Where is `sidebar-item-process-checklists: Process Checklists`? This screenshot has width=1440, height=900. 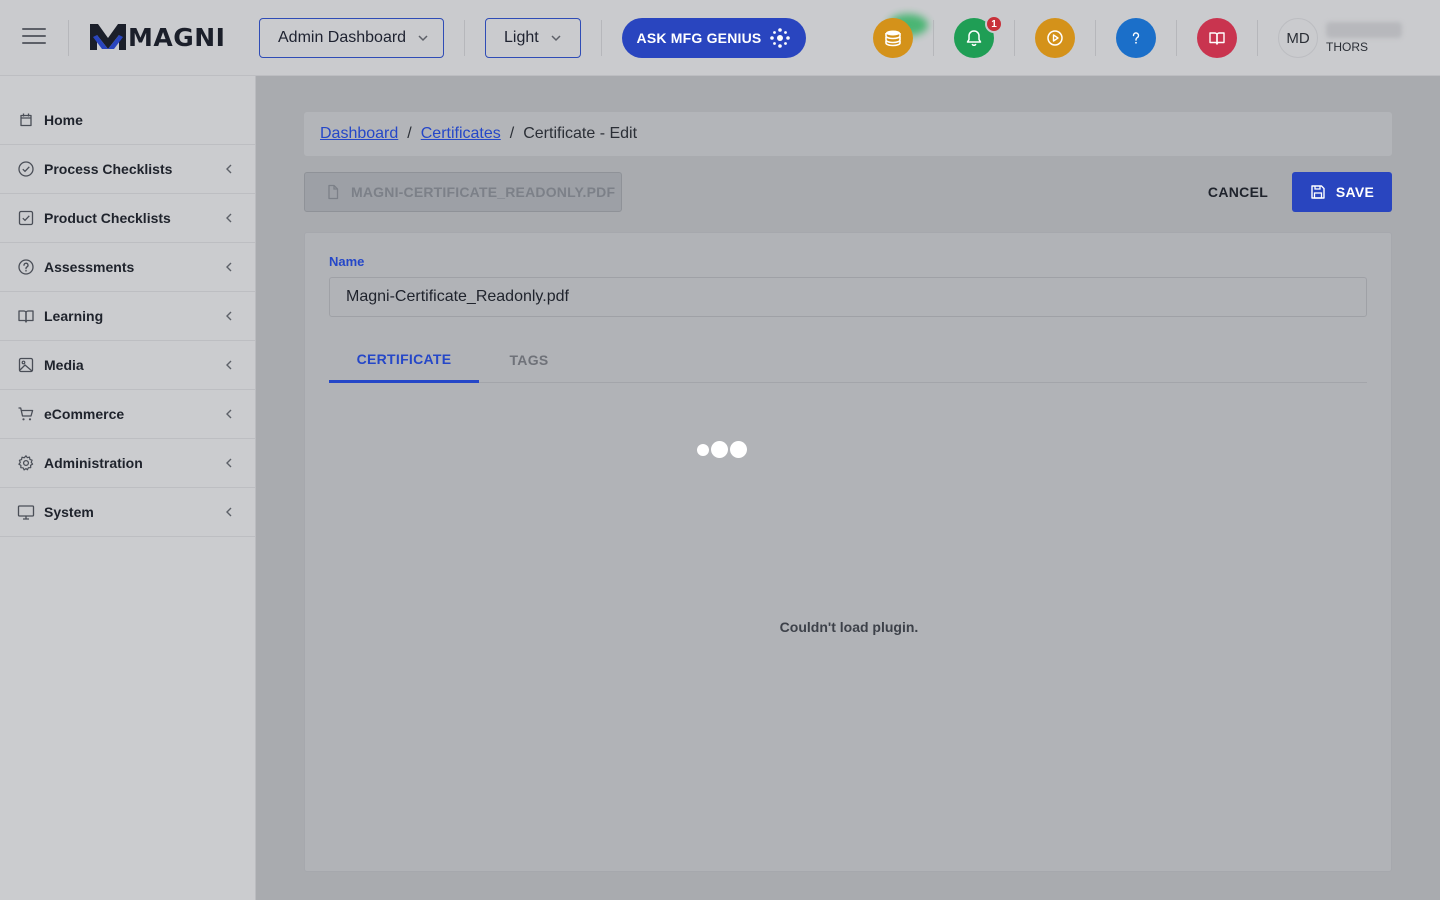
sidebar-item-process-checklists: Process Checklists is located at coordinates (127, 169).